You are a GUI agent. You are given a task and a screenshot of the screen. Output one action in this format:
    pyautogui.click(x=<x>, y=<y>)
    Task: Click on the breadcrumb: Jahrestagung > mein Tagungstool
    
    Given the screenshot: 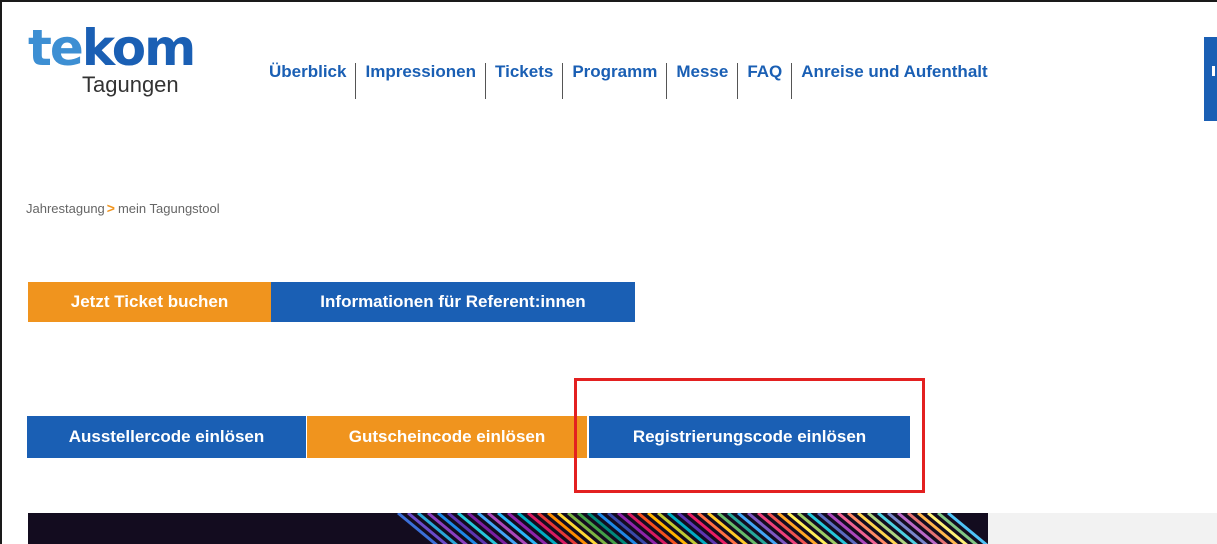 What is the action you would take?
    pyautogui.click(x=123, y=208)
    